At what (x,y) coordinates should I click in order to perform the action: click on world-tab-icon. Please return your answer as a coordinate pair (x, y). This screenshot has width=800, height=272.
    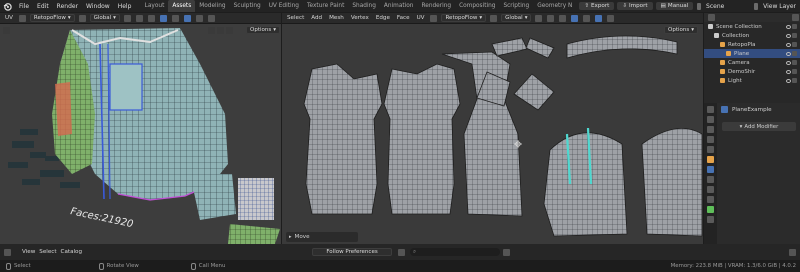
    Looking at the image, I should click on (710, 149).